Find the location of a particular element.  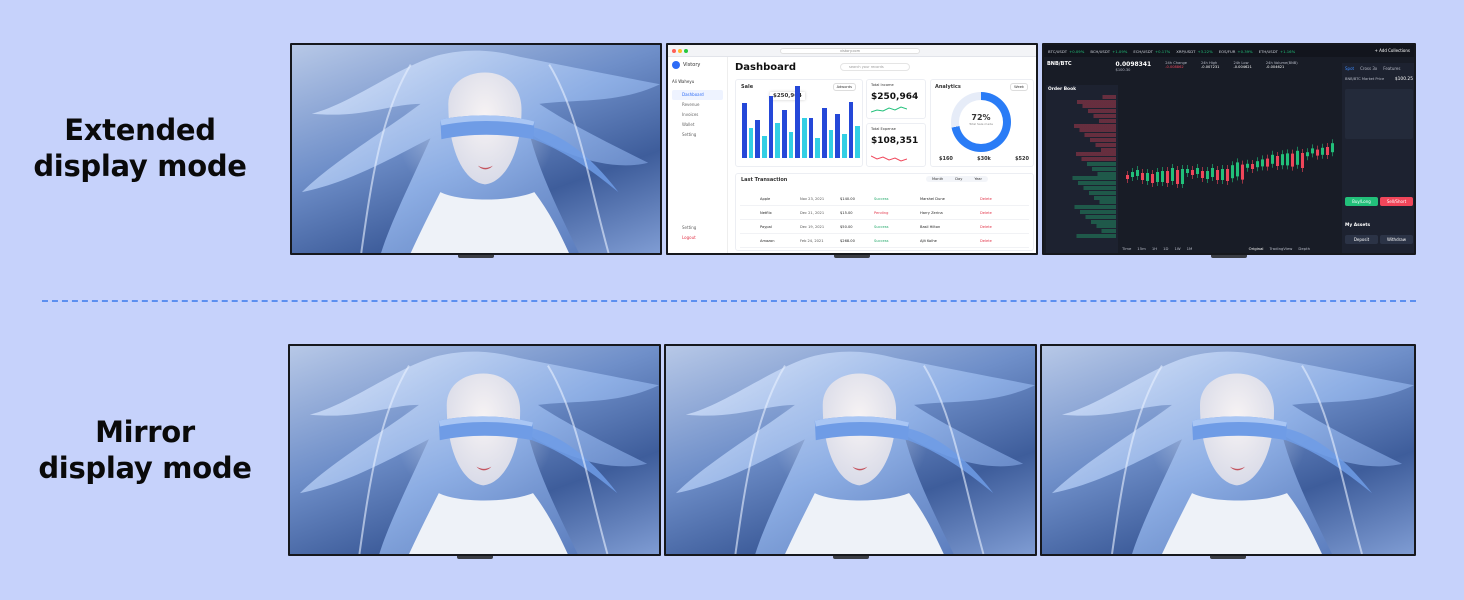

nav-wallet: Wallet is located at coordinates (697, 125).